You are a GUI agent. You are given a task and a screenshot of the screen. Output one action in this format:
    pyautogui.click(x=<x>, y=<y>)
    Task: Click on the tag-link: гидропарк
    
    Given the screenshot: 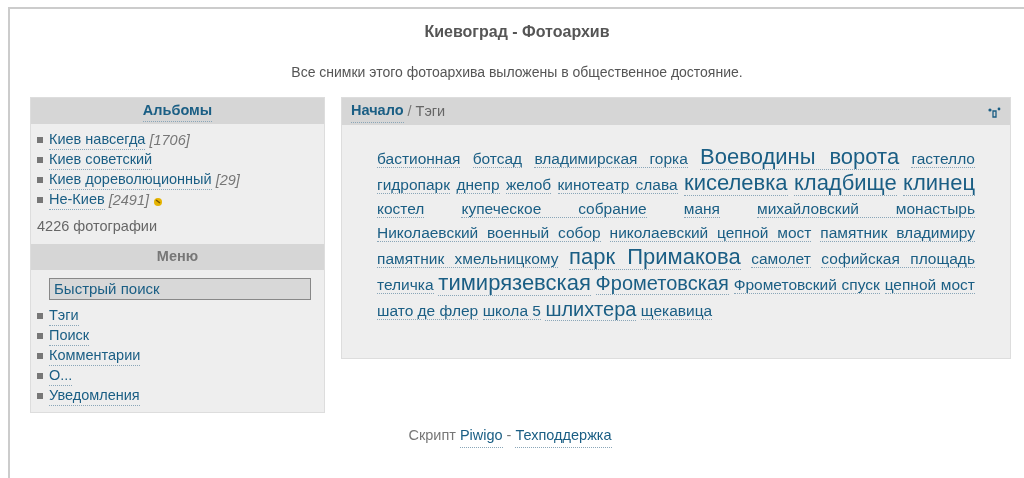 What is the action you would take?
    pyautogui.click(x=413, y=185)
    